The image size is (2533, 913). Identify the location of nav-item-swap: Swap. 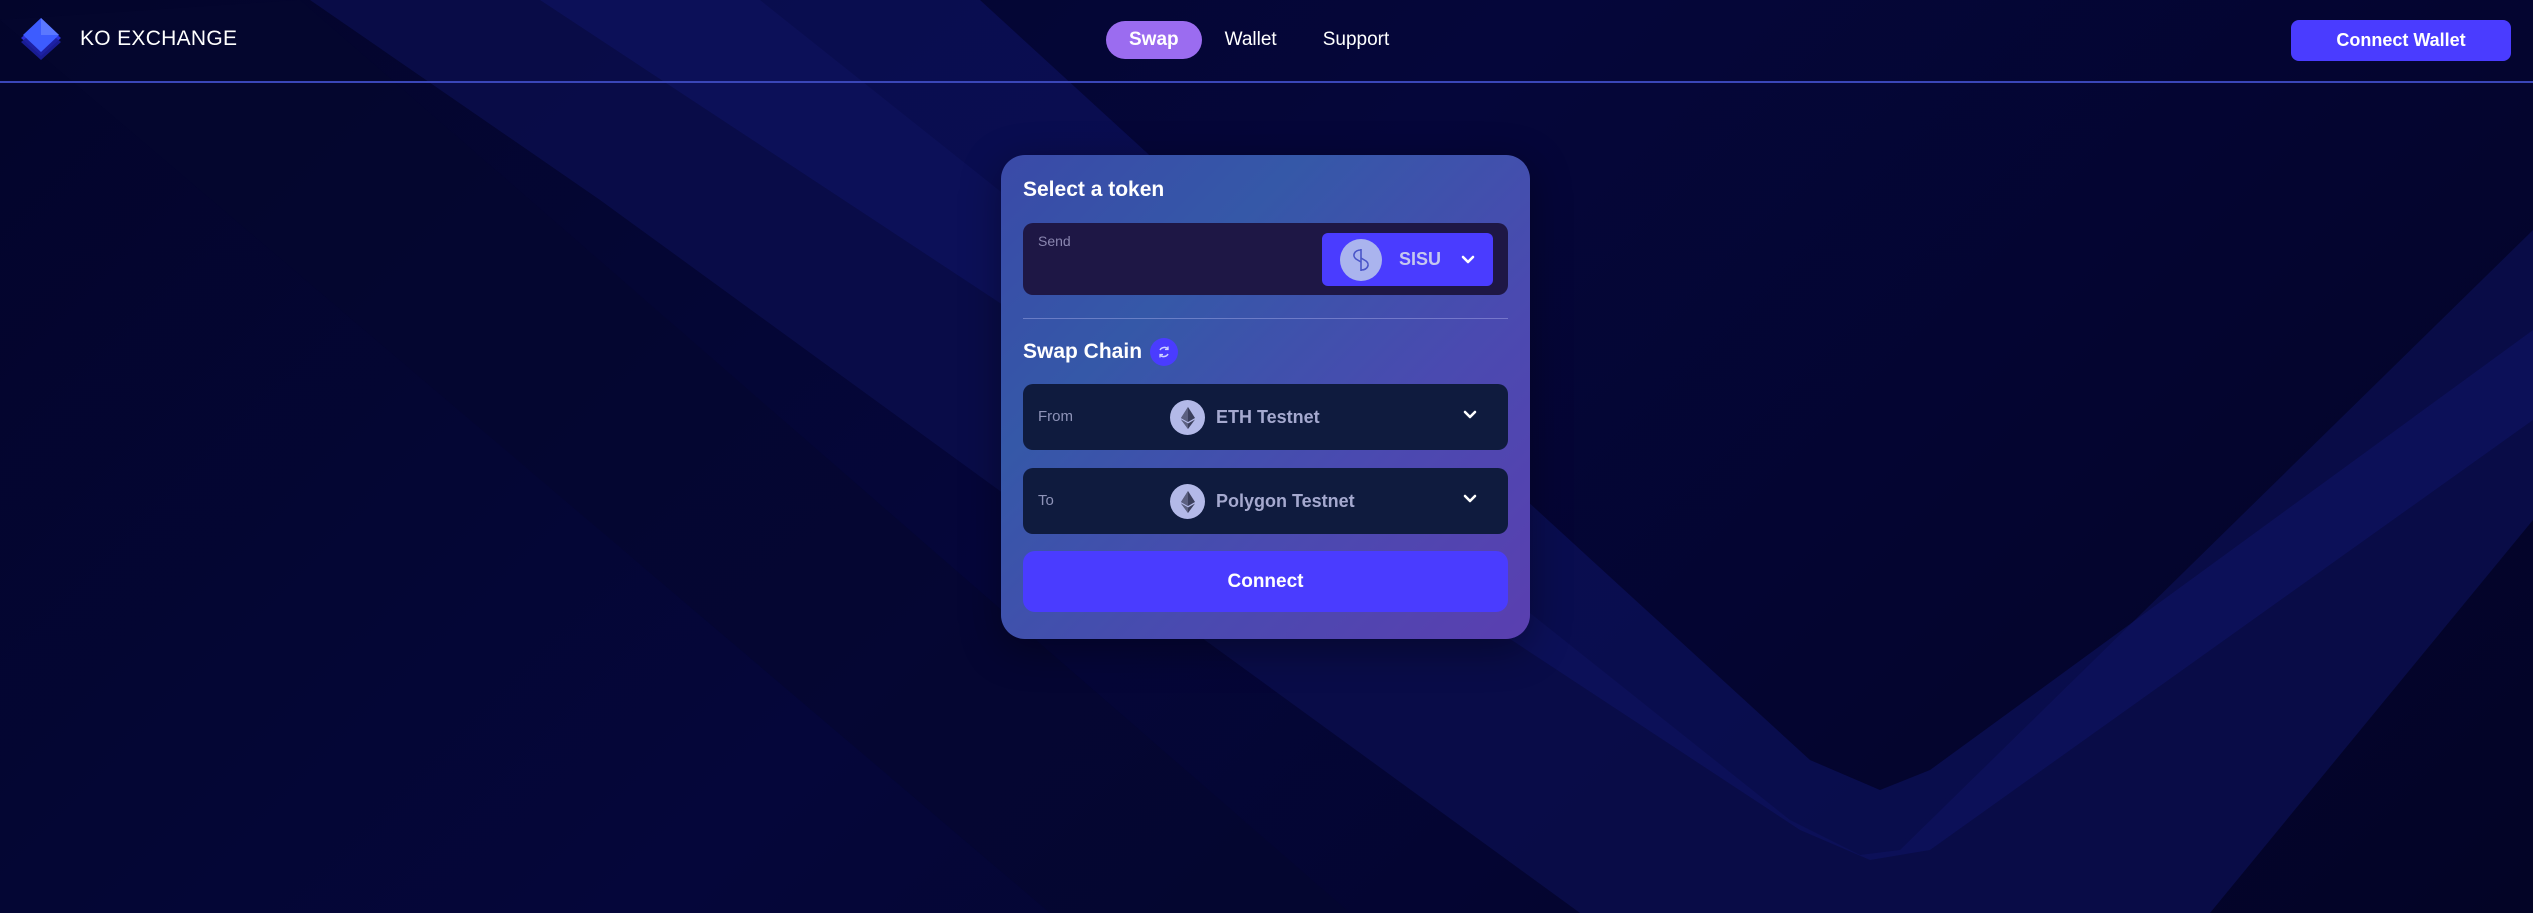
(1154, 40).